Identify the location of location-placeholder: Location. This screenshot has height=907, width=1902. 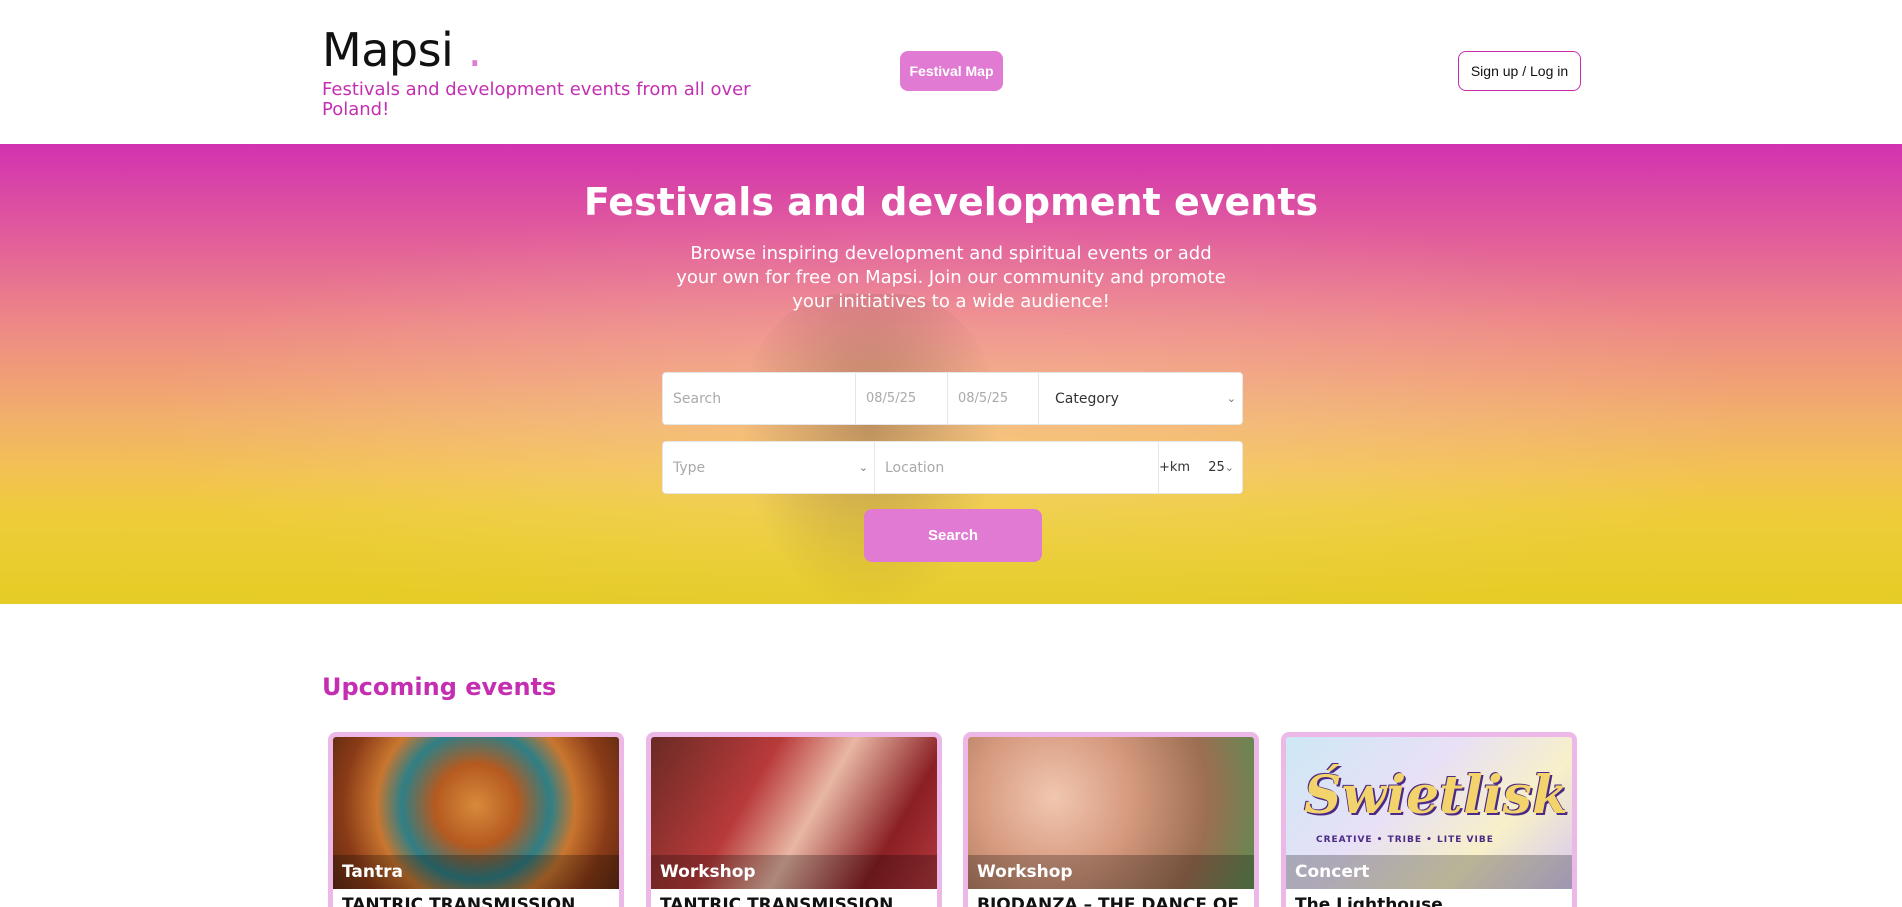
(915, 467).